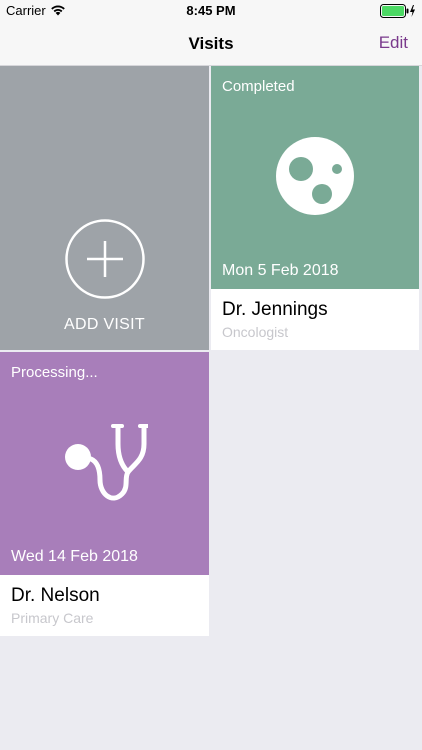 Image resolution: width=422 pixels, height=750 pixels. I want to click on visit-card-footer: Dr. Jennings Oncologist, so click(315, 319).